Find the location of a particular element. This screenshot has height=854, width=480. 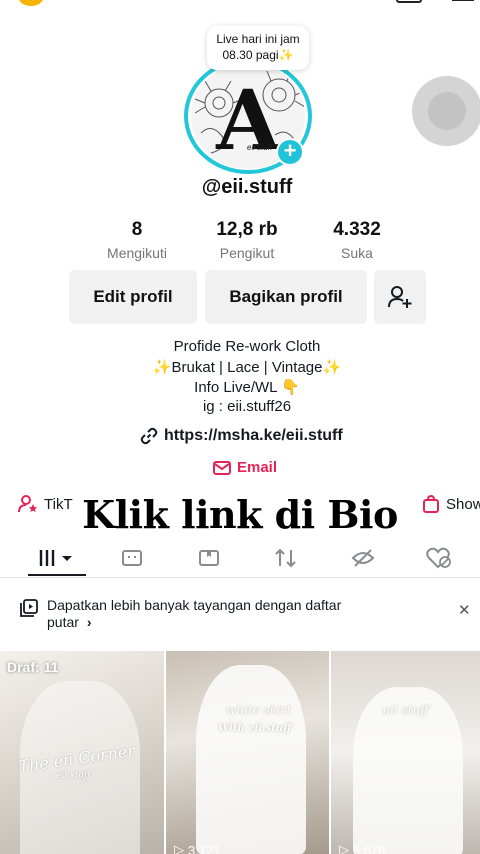

tab-reposts is located at coordinates (286, 558).